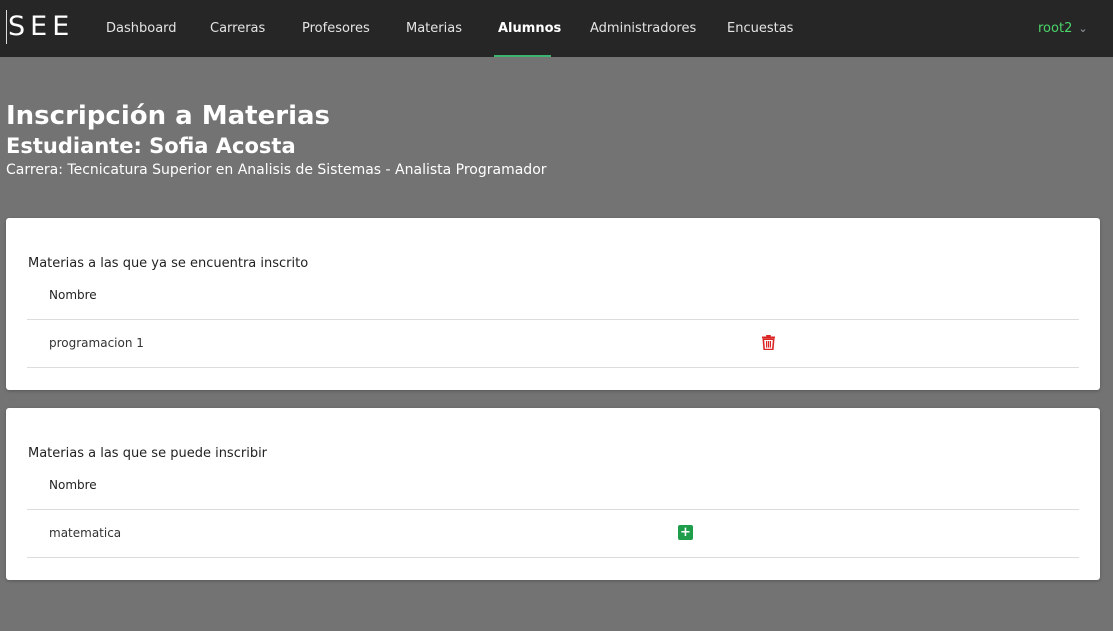 This screenshot has height=631, width=1113. I want to click on active-tab-indicator, so click(522, 56).